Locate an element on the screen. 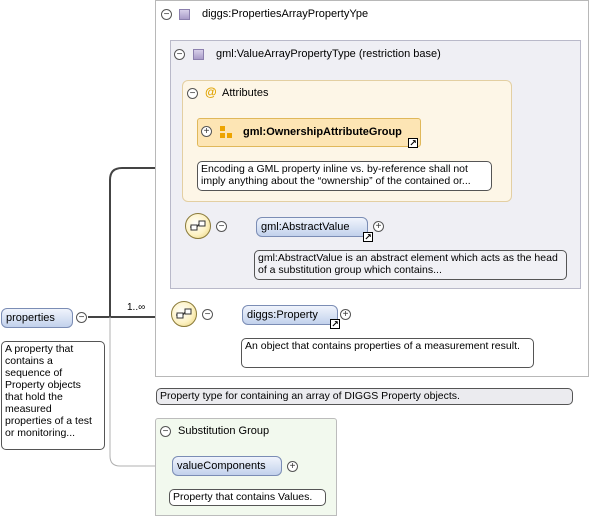 This screenshot has width=591, height=519. complex-type-icon is located at coordinates (184, 14).